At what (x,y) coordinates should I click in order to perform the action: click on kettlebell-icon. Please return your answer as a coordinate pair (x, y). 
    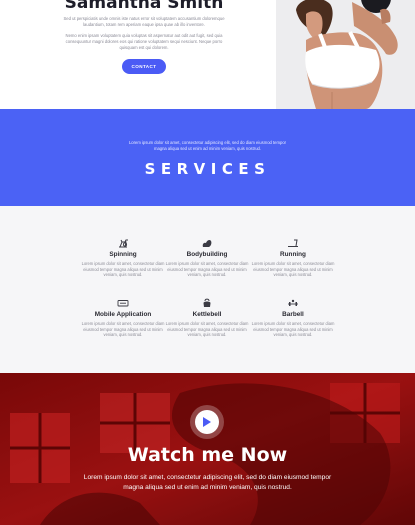
    Looking at the image, I should click on (207, 302).